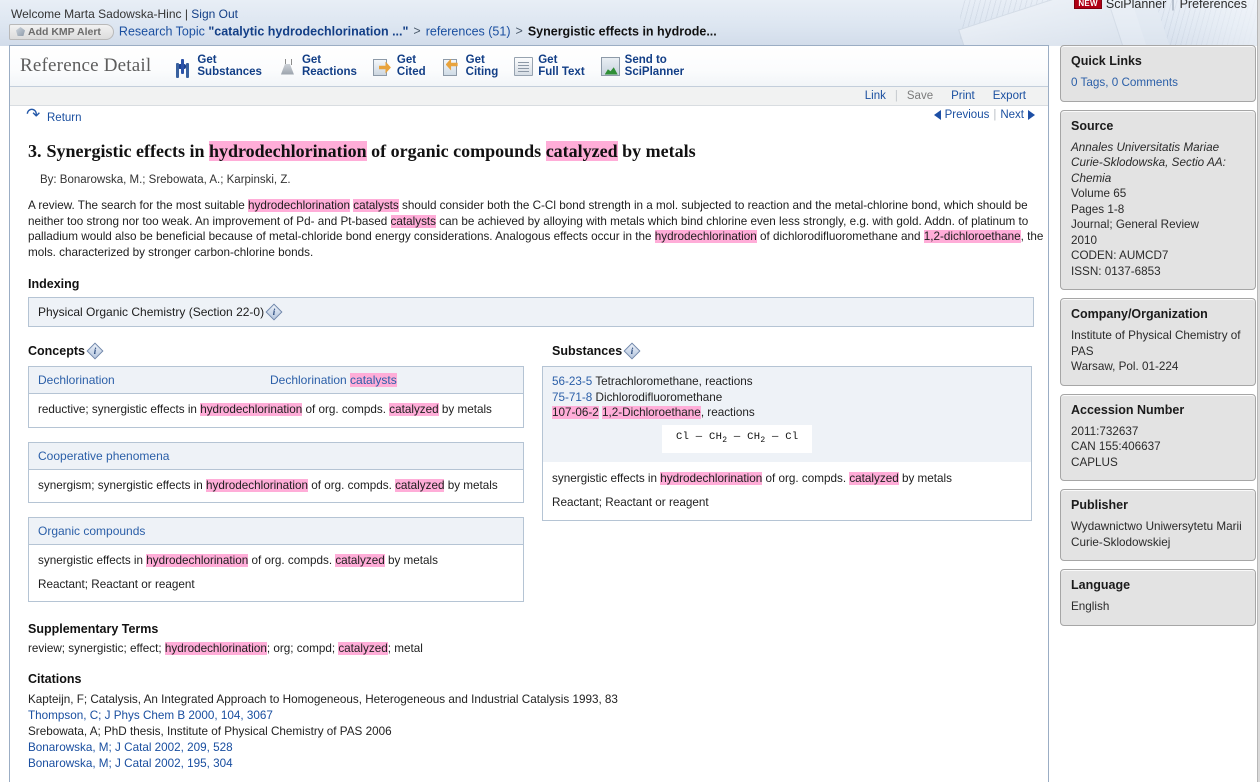  I want to click on concepts-heading: Concepts, so click(279, 351).